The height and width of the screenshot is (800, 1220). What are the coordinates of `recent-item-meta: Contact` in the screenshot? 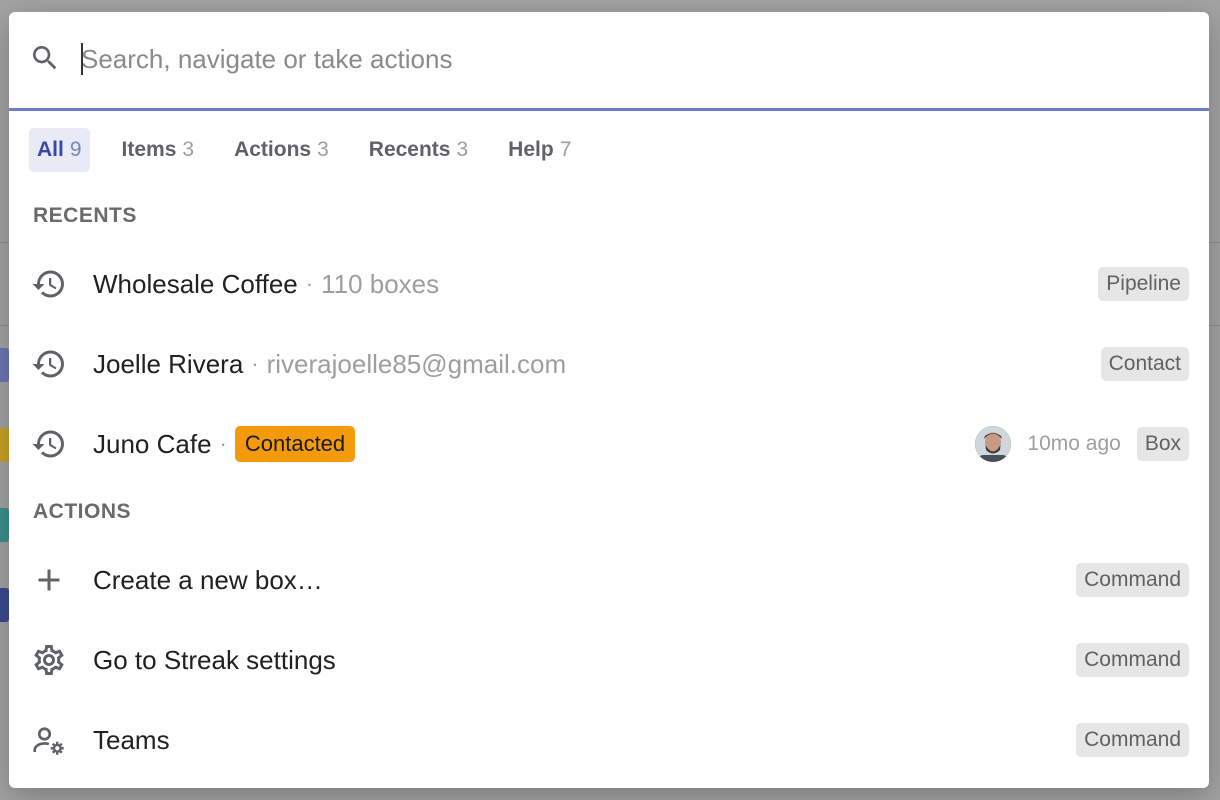 It's located at (1144, 364).